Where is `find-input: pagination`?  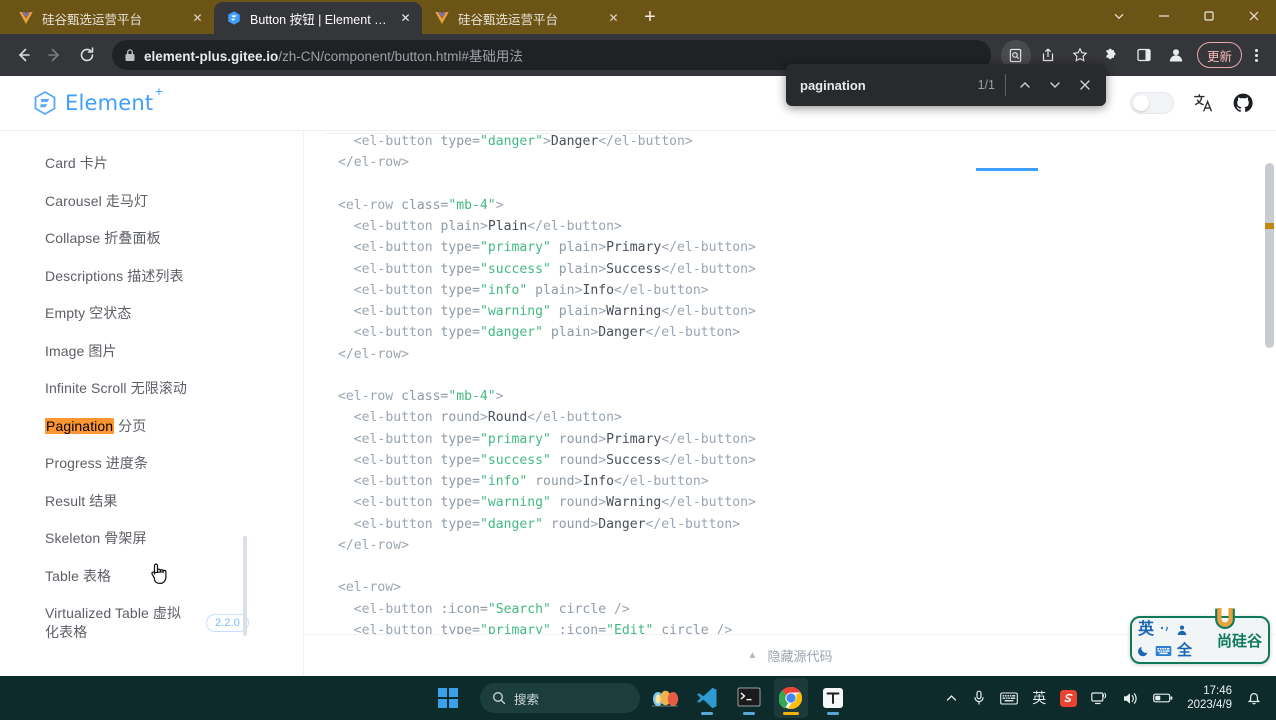 find-input: pagination is located at coordinates (889, 85).